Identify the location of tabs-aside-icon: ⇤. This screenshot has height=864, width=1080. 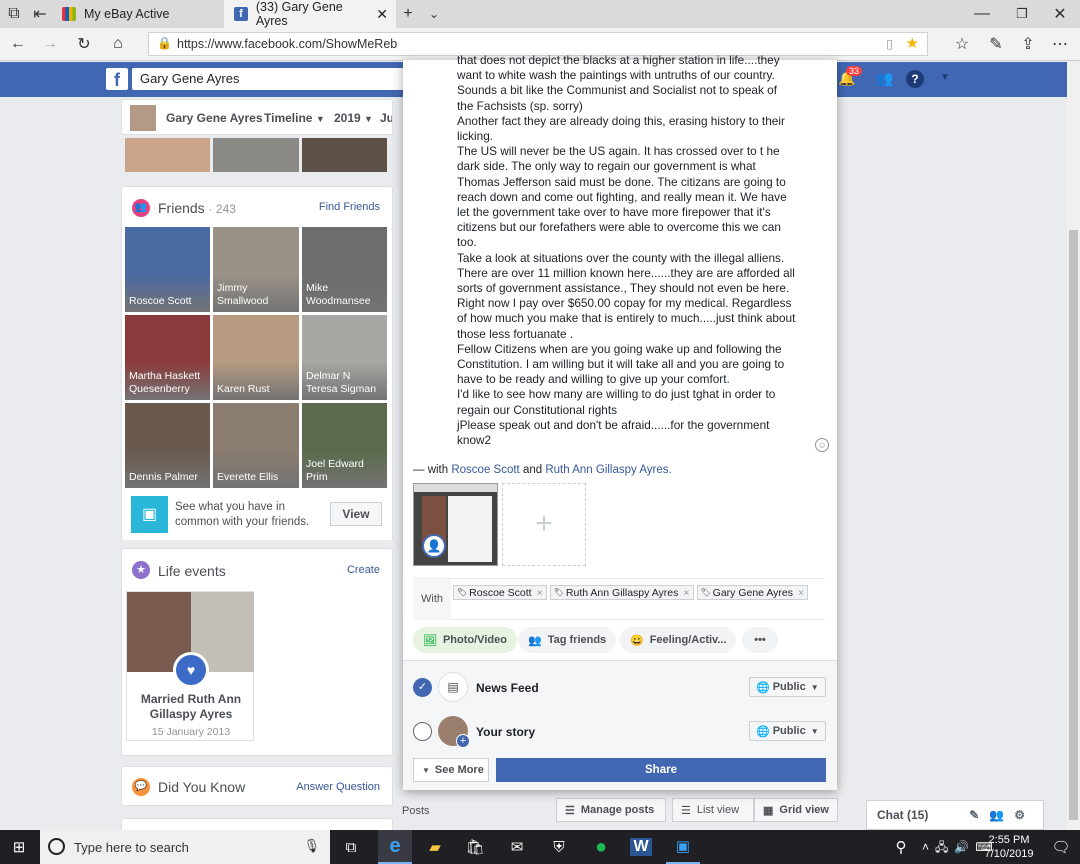
(40, 14).